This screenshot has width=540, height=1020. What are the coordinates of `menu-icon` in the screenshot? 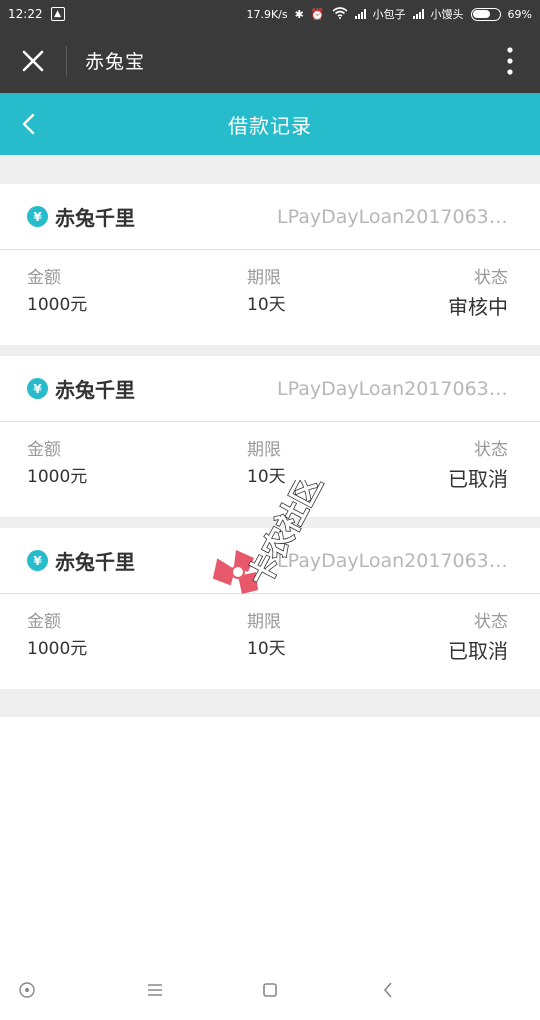 It's located at (155, 990).